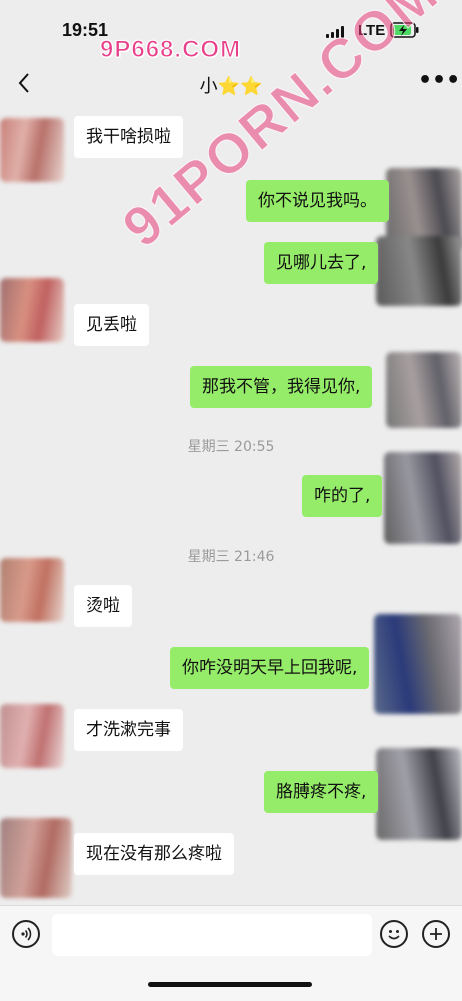 The image size is (462, 1001). Describe the element at coordinates (404, 30) in the screenshot. I see `battery-icon` at that location.